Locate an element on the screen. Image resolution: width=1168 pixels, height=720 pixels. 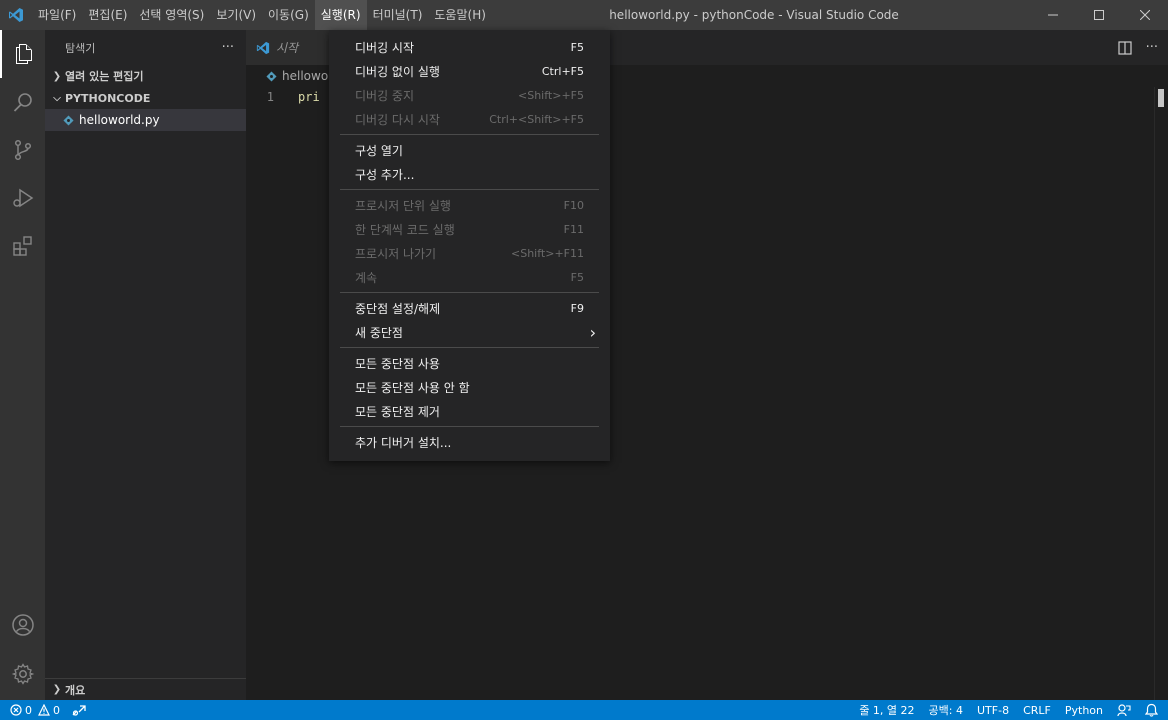
feedback-icon is located at coordinates (1124, 710).